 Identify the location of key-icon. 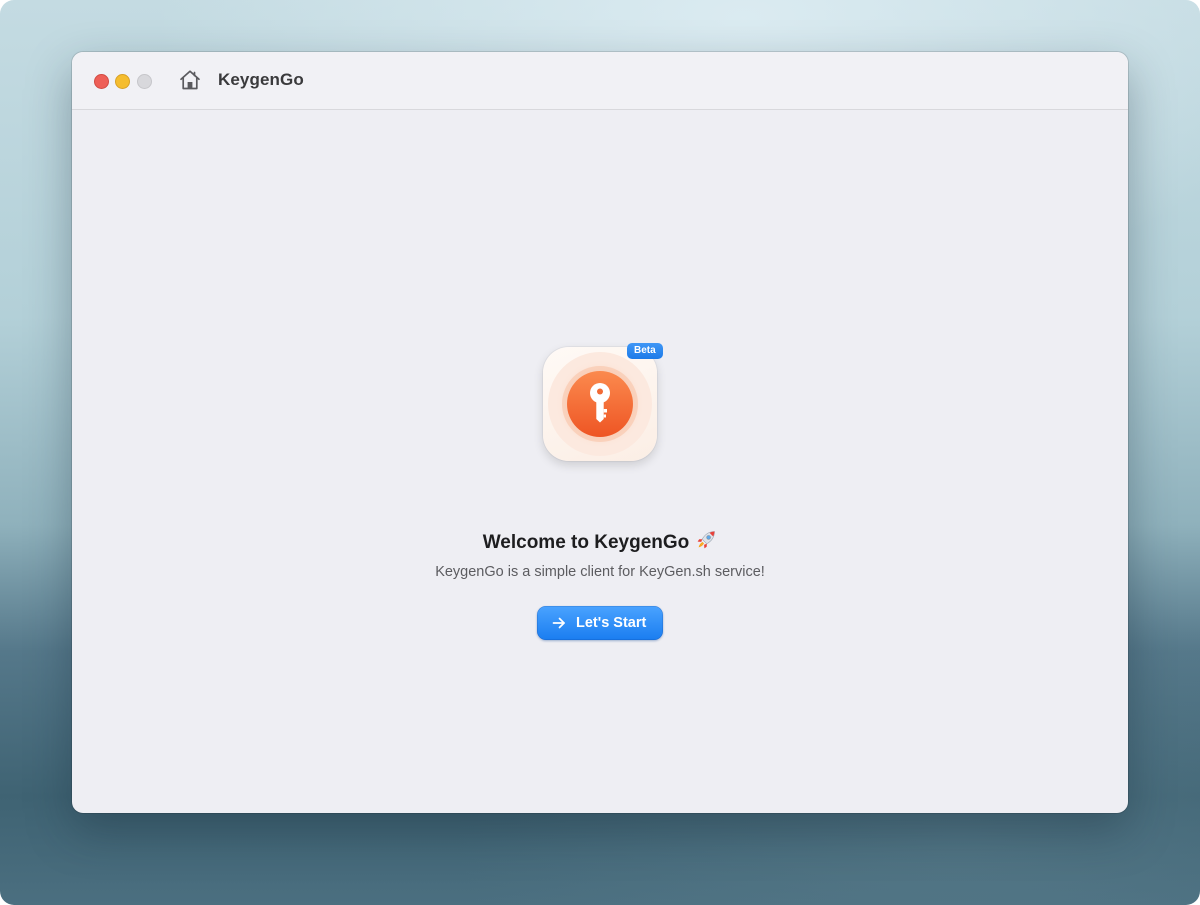
(600, 404).